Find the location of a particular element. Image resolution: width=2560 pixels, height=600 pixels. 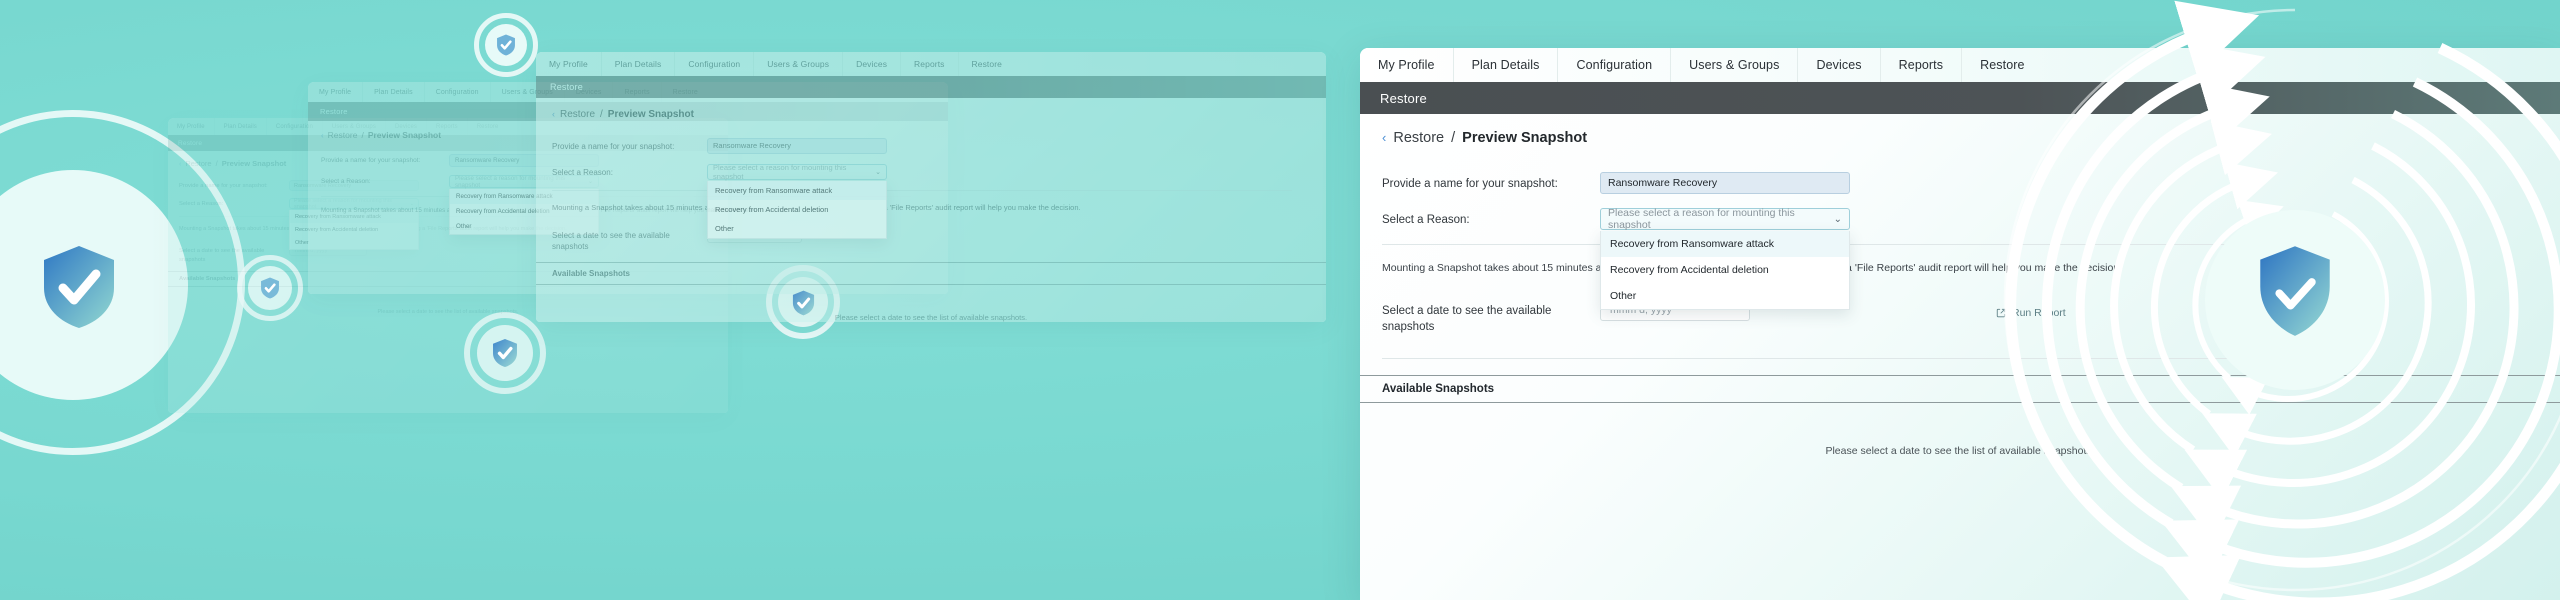

shield-badge-bottom is located at coordinates (505, 353).